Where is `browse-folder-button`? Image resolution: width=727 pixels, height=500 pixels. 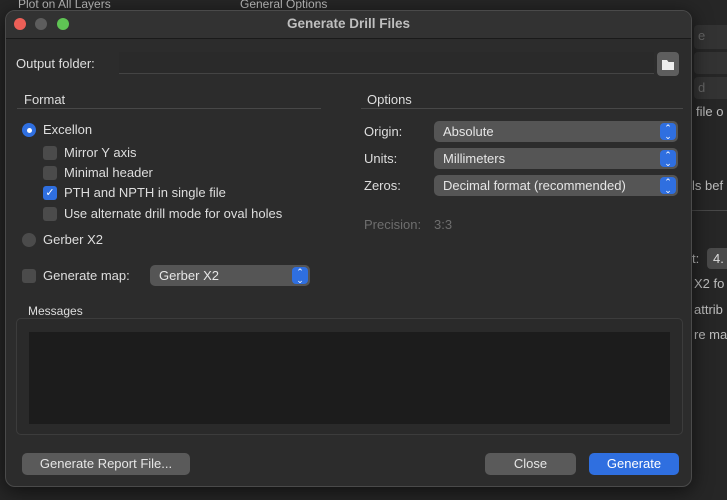
browse-folder-button is located at coordinates (668, 64).